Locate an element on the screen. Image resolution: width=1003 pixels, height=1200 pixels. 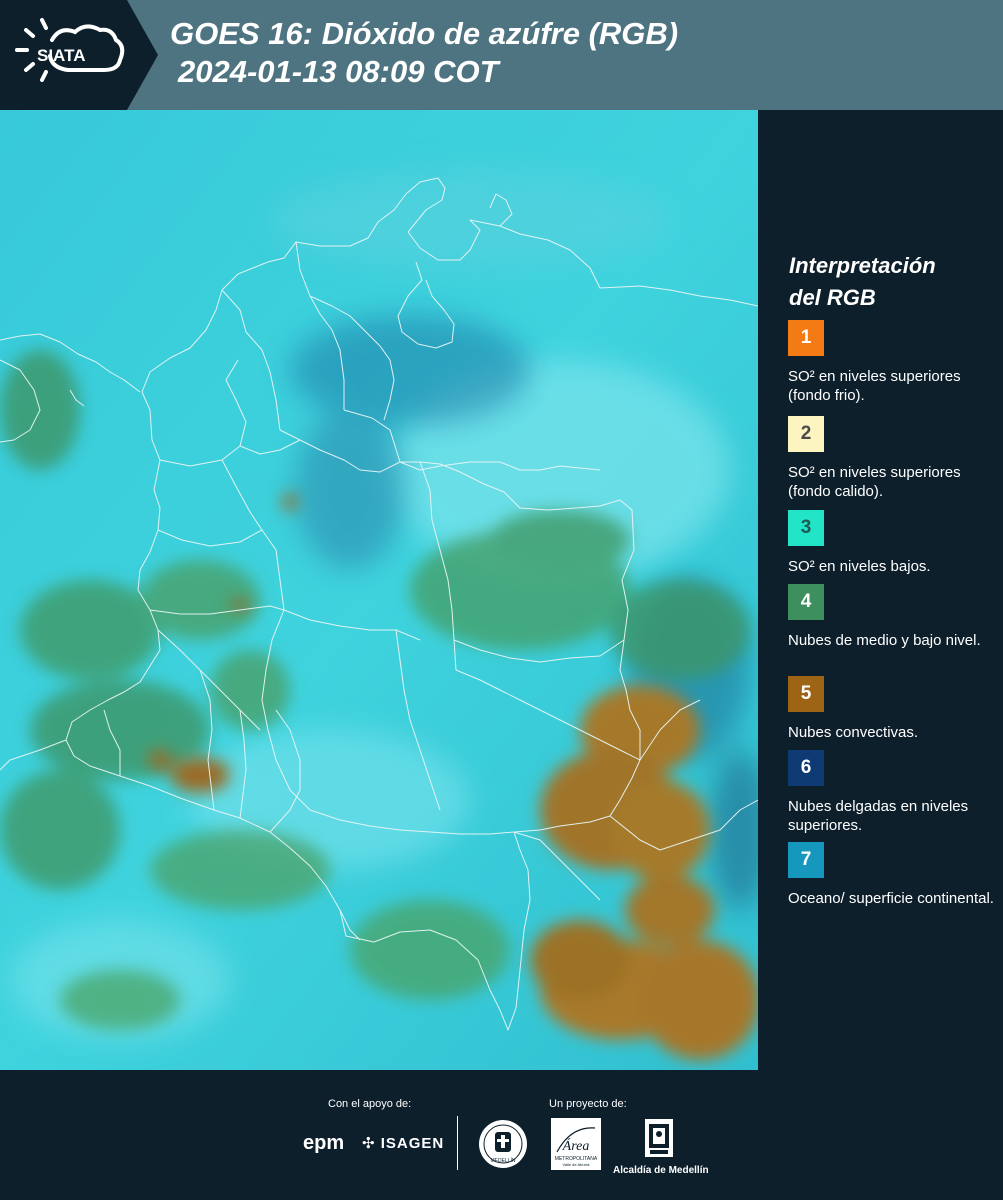
legend-title-line1: Interpretación is located at coordinates (862, 265).